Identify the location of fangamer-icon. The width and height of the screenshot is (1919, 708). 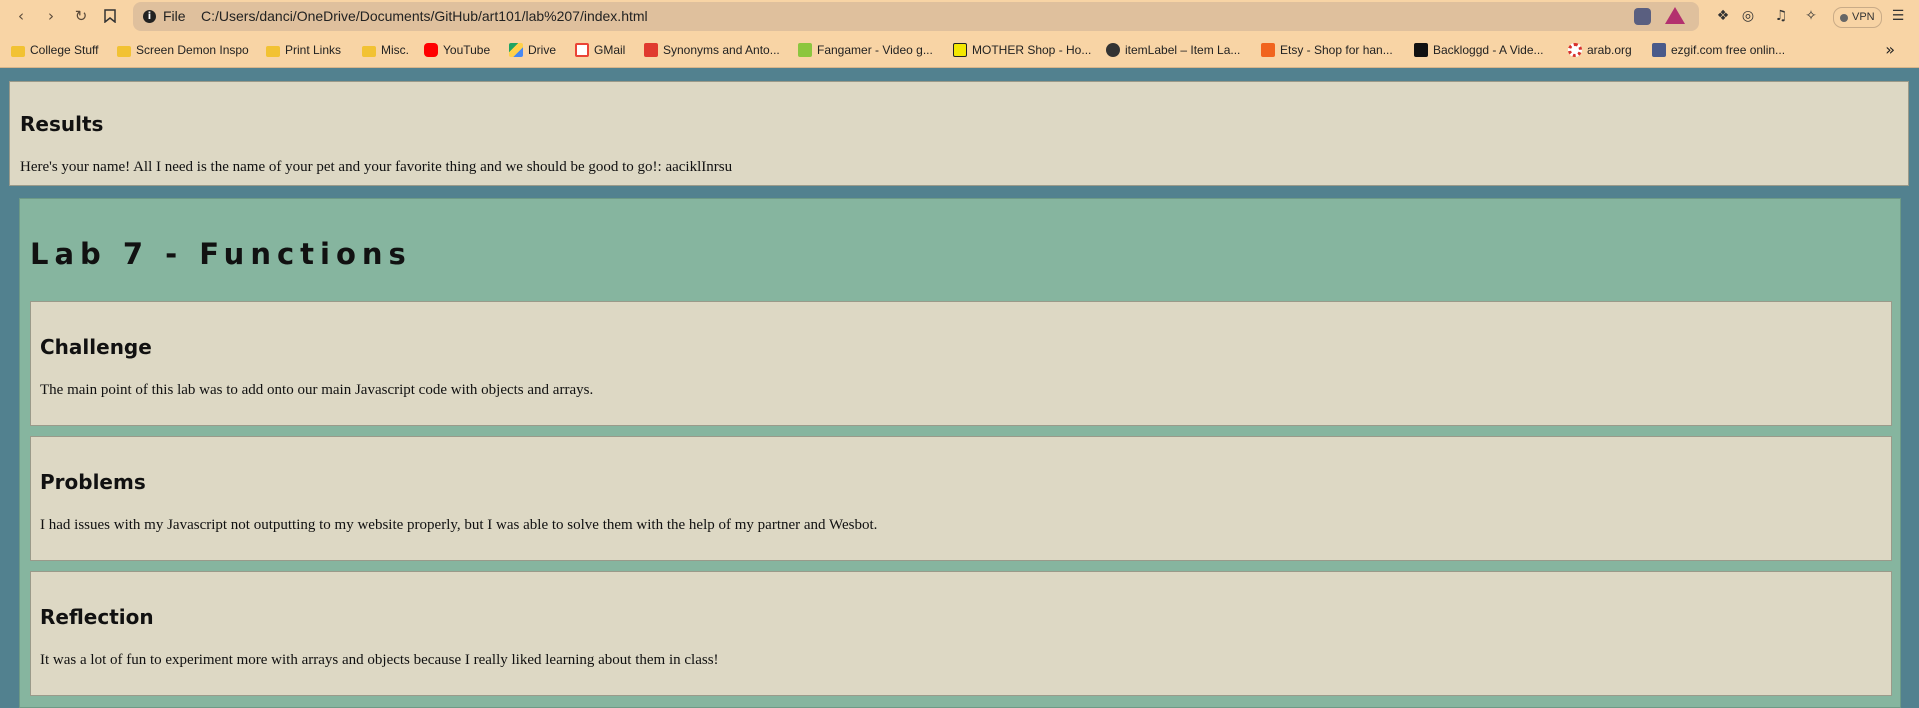
(805, 50).